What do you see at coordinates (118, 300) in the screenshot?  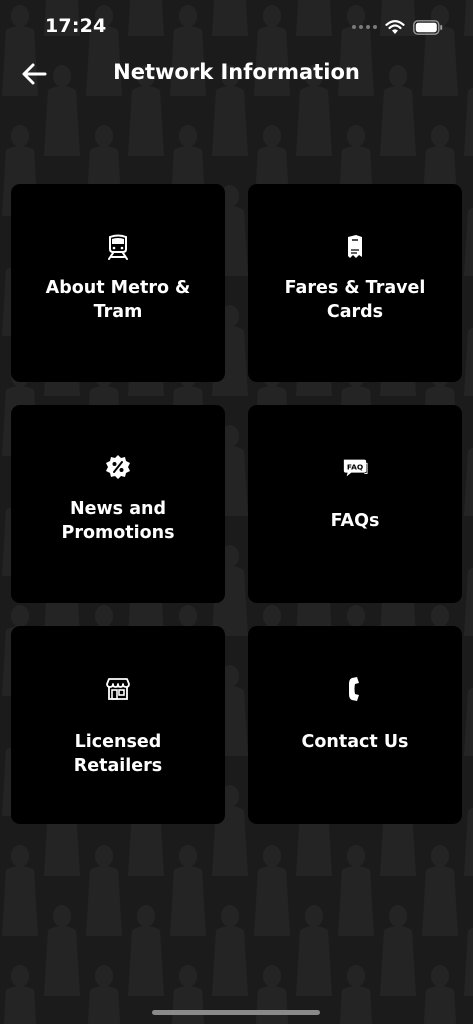 I see `menu-card-label: About Metro & Tram` at bounding box center [118, 300].